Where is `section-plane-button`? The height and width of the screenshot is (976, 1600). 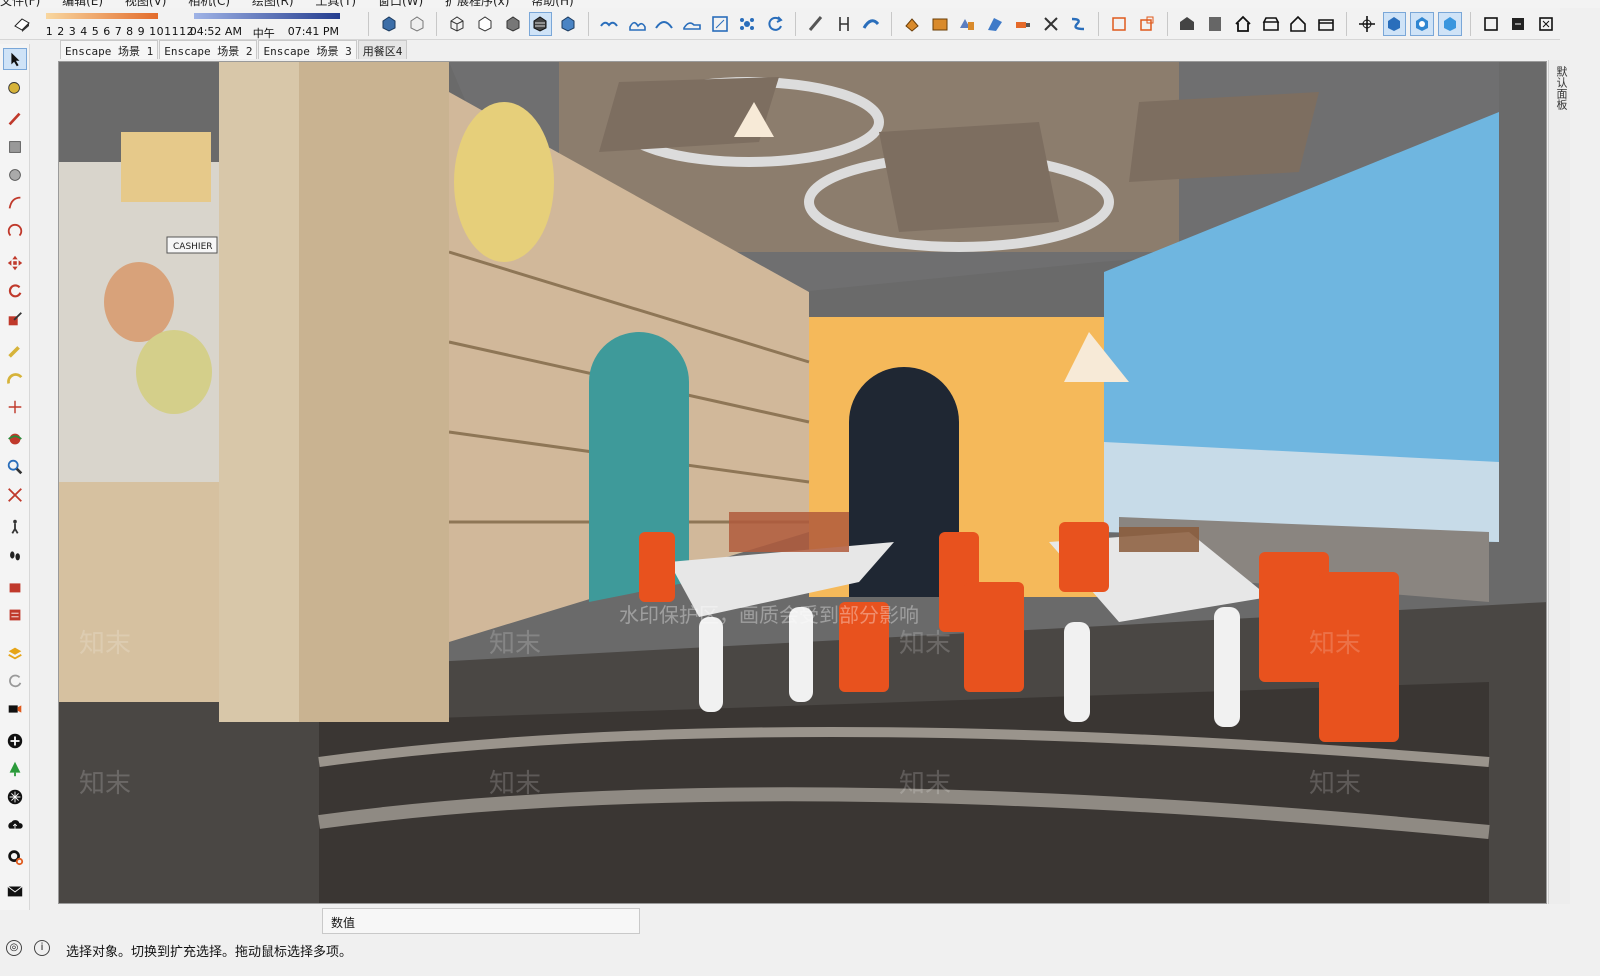 section-plane-button is located at coordinates (816, 24).